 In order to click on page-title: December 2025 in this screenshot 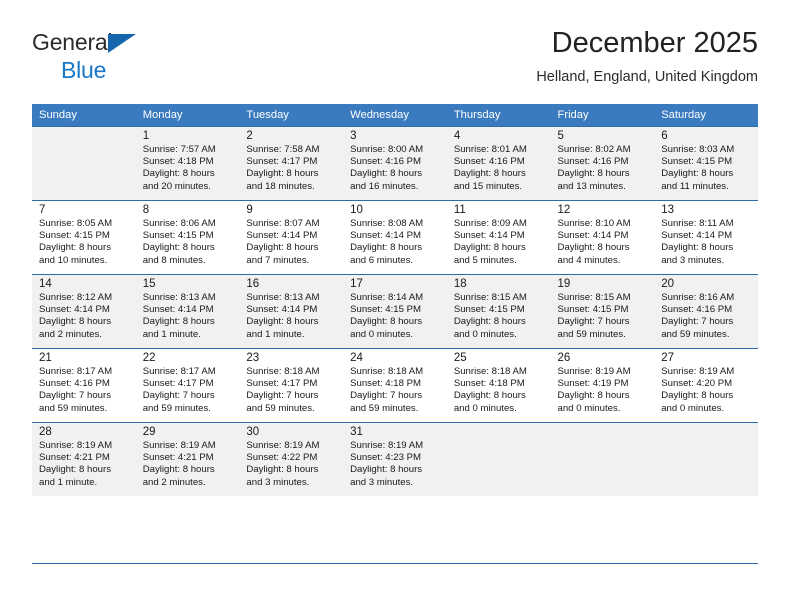, I will do `click(654, 43)`.